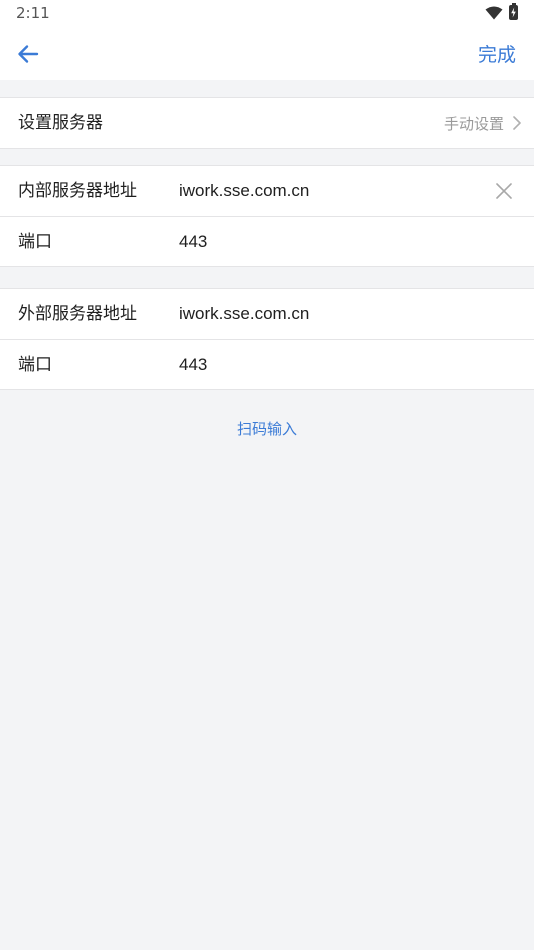  Describe the element at coordinates (33, 13) in the screenshot. I see `status-time: 2:11` at that location.